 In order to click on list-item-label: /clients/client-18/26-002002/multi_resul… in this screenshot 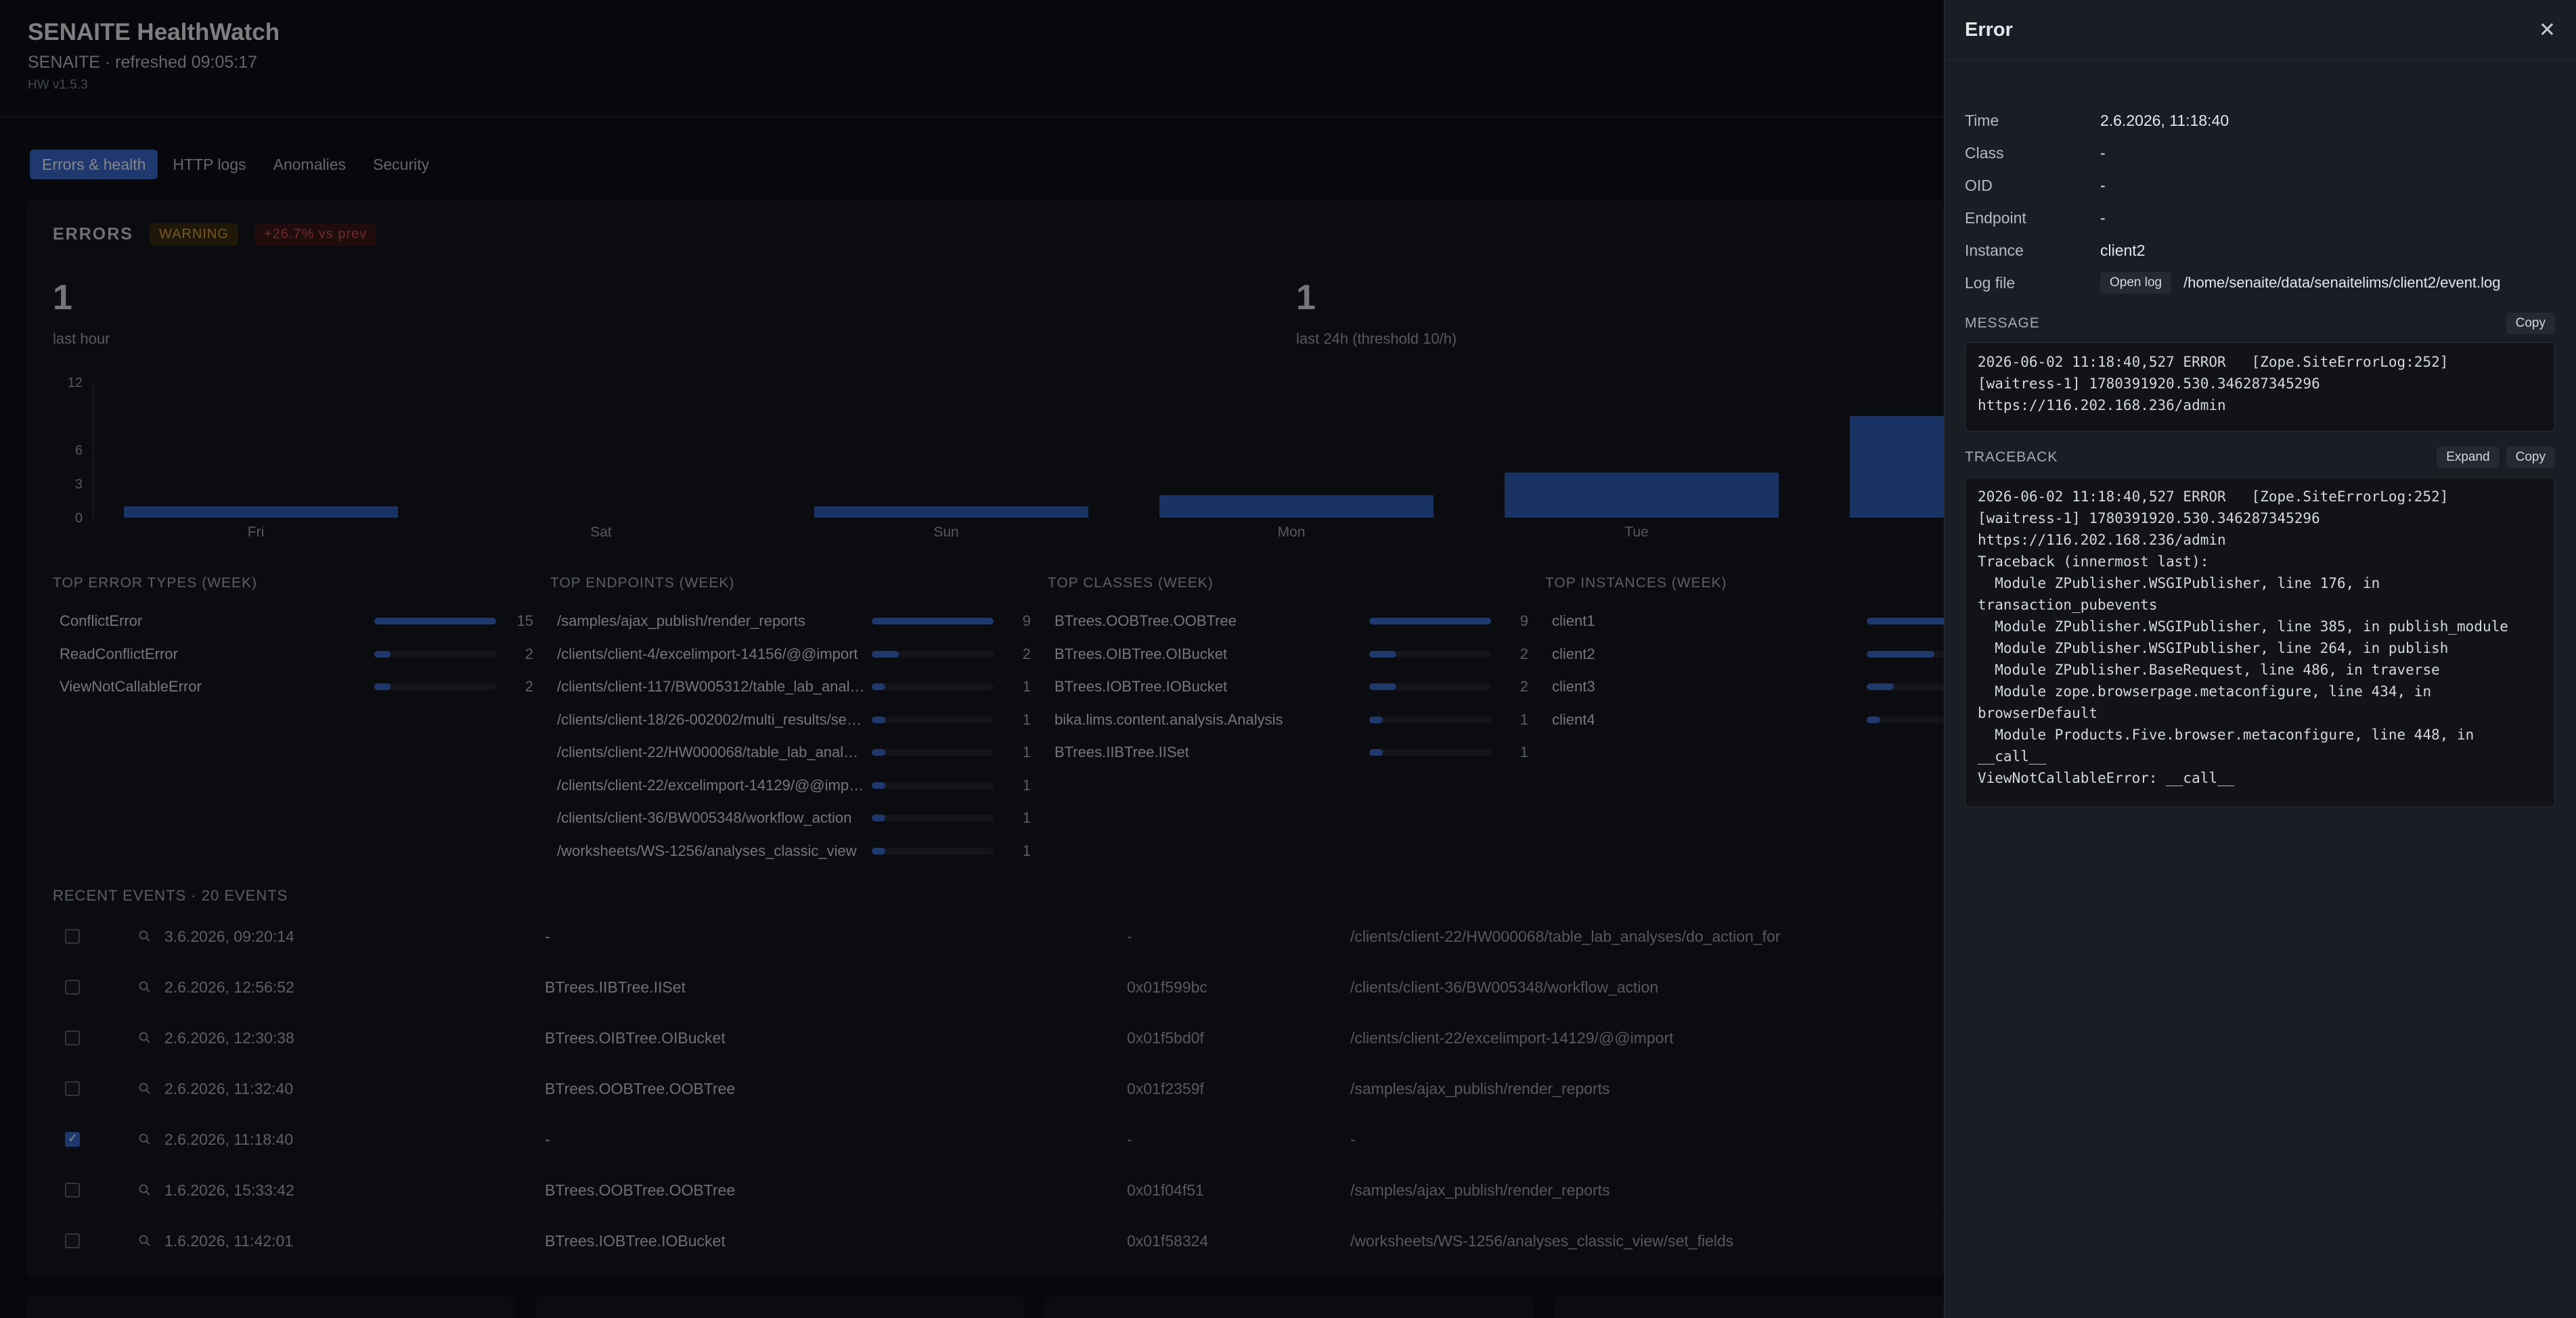, I will do `click(711, 719)`.